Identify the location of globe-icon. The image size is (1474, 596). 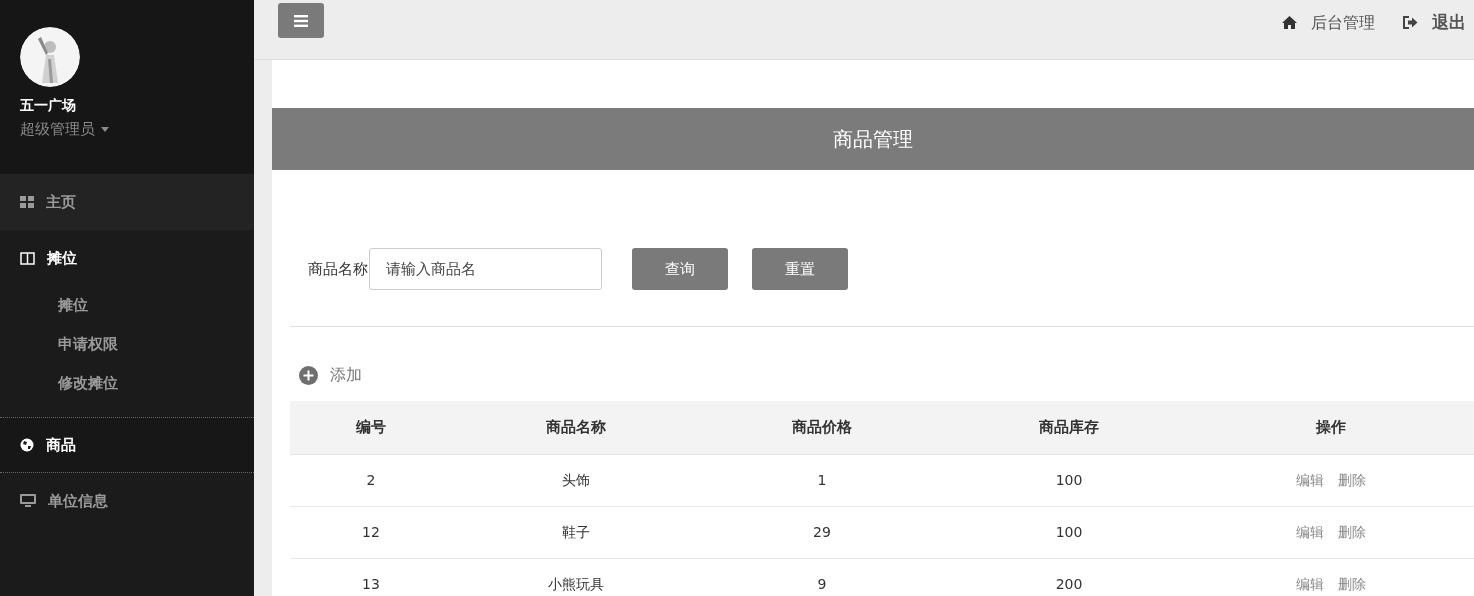
(27, 445).